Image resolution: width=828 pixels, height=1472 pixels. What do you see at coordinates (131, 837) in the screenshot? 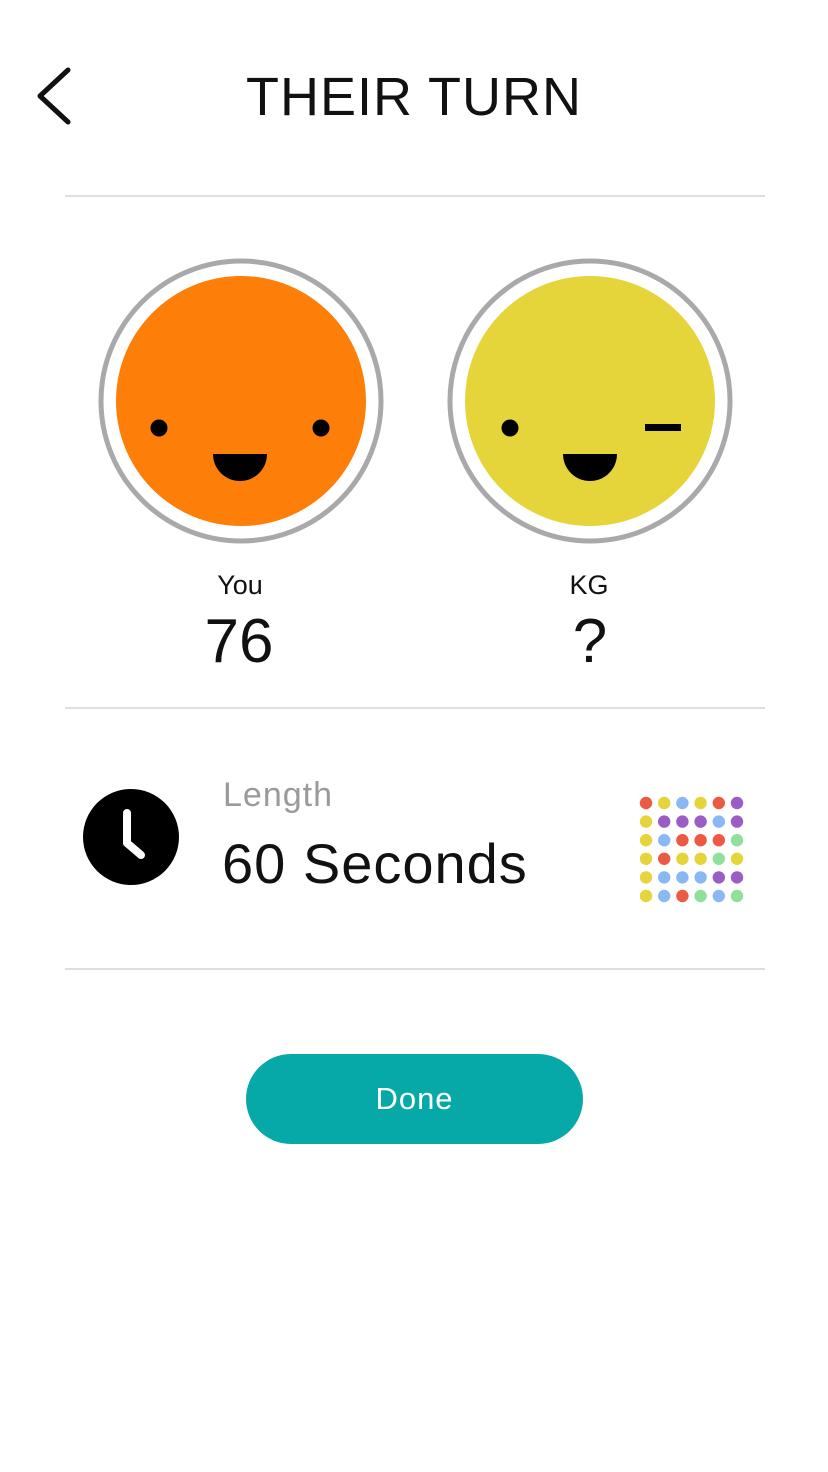
I see `clock-icon` at bounding box center [131, 837].